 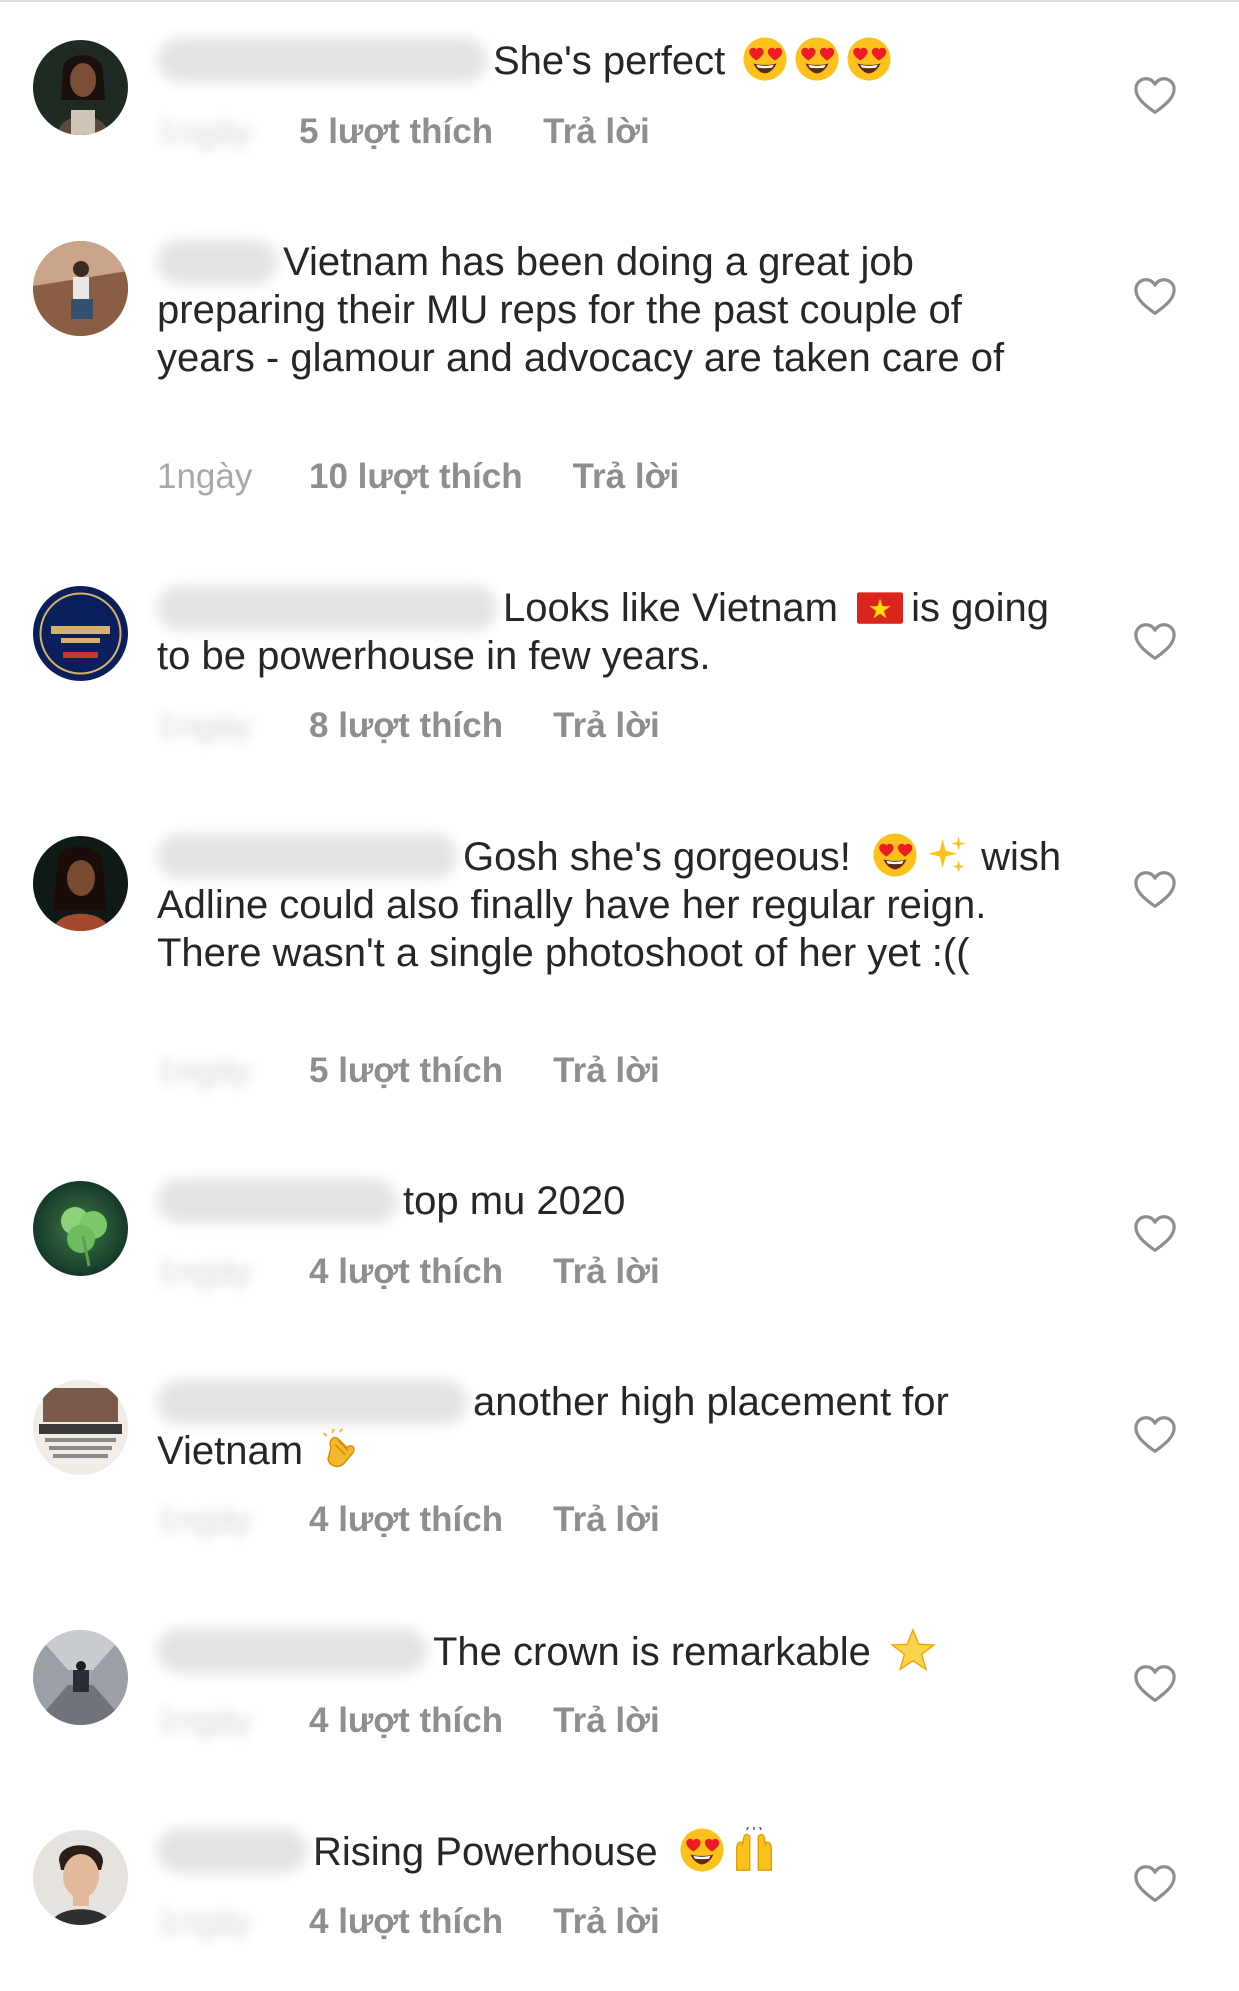 I want to click on like-count: 10 lượt thích, so click(x=416, y=477).